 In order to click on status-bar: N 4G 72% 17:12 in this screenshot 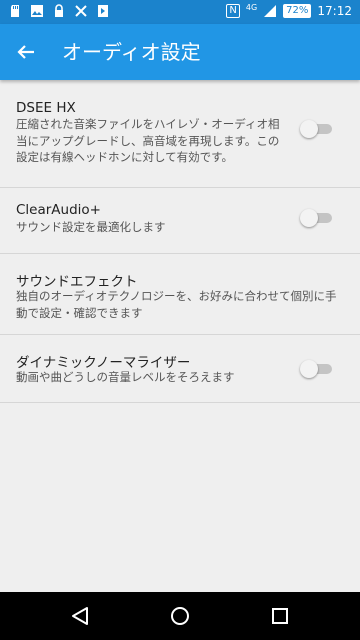, I will do `click(180, 12)`.